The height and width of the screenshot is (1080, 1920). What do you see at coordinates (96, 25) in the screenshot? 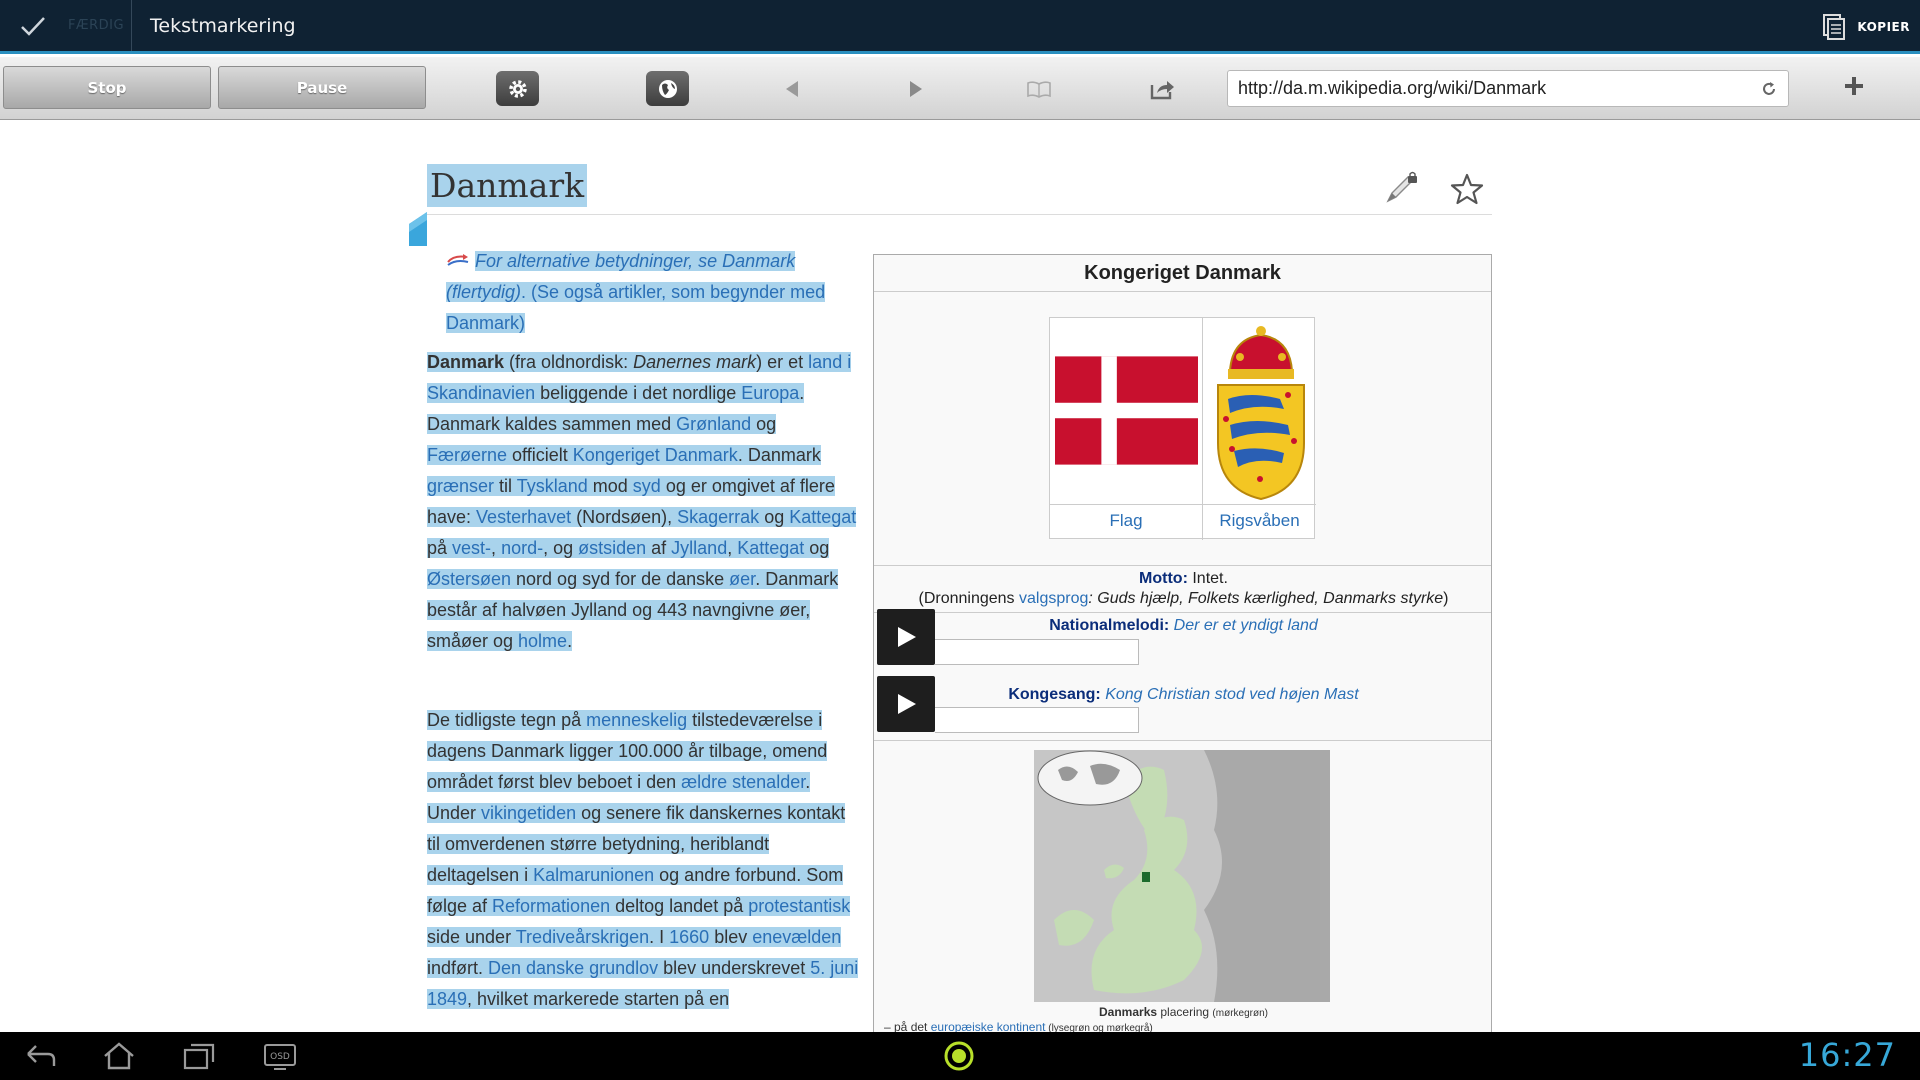
I see `done-label: FÆRDIG` at bounding box center [96, 25].